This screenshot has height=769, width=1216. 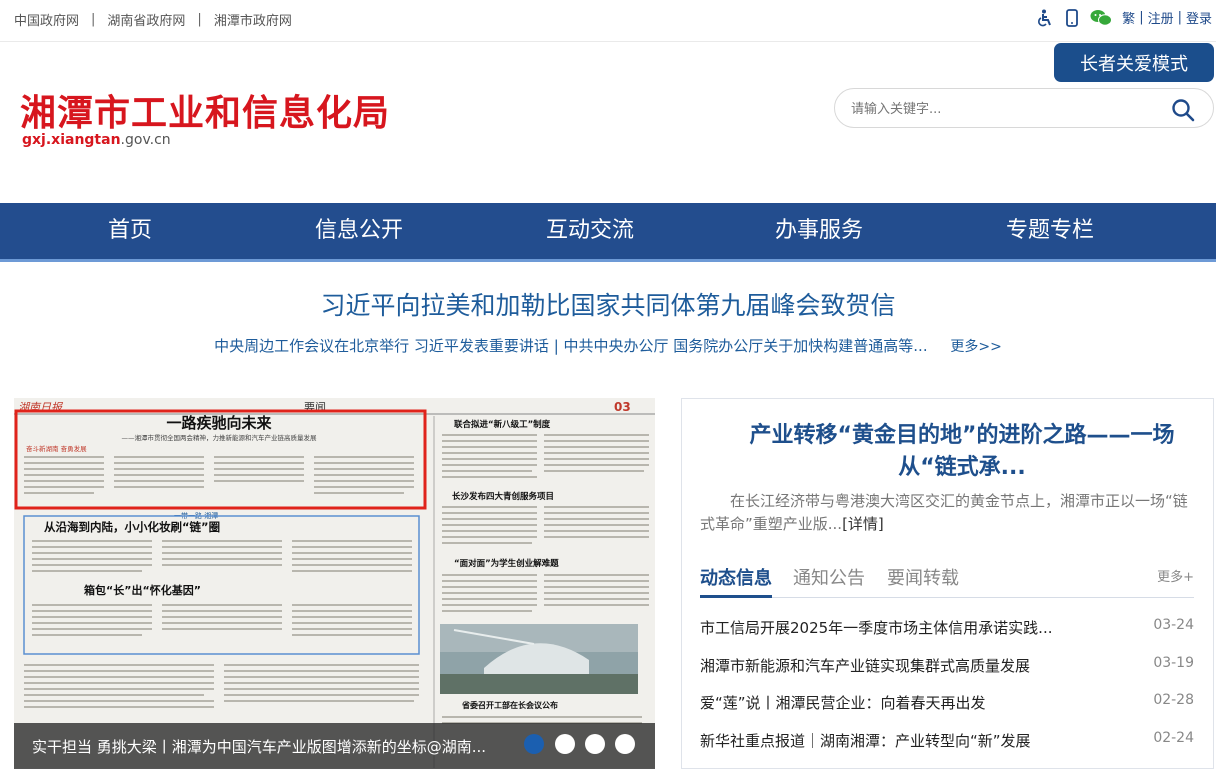 What do you see at coordinates (145, 140) in the screenshot?
I see `domain-rest: .gov.cn` at bounding box center [145, 140].